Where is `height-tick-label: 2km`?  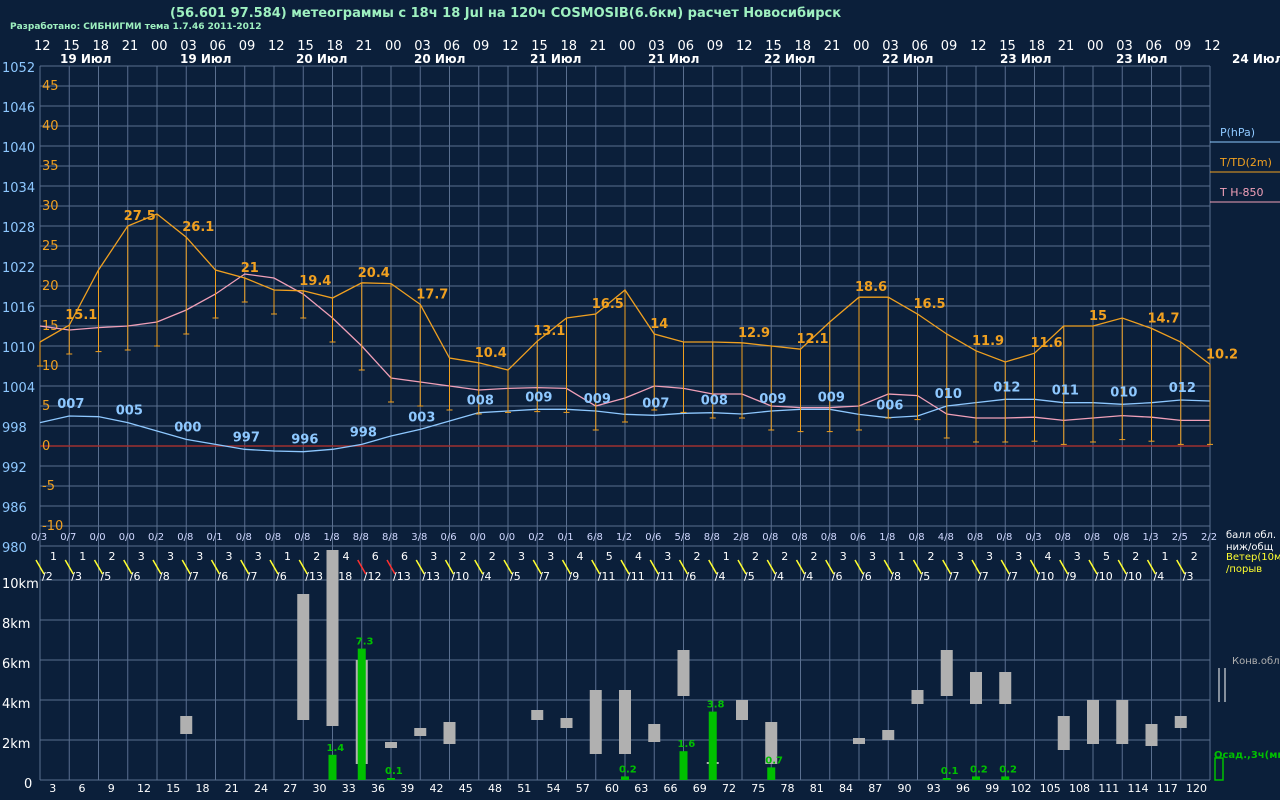
height-tick-label: 2km is located at coordinates (16, 744).